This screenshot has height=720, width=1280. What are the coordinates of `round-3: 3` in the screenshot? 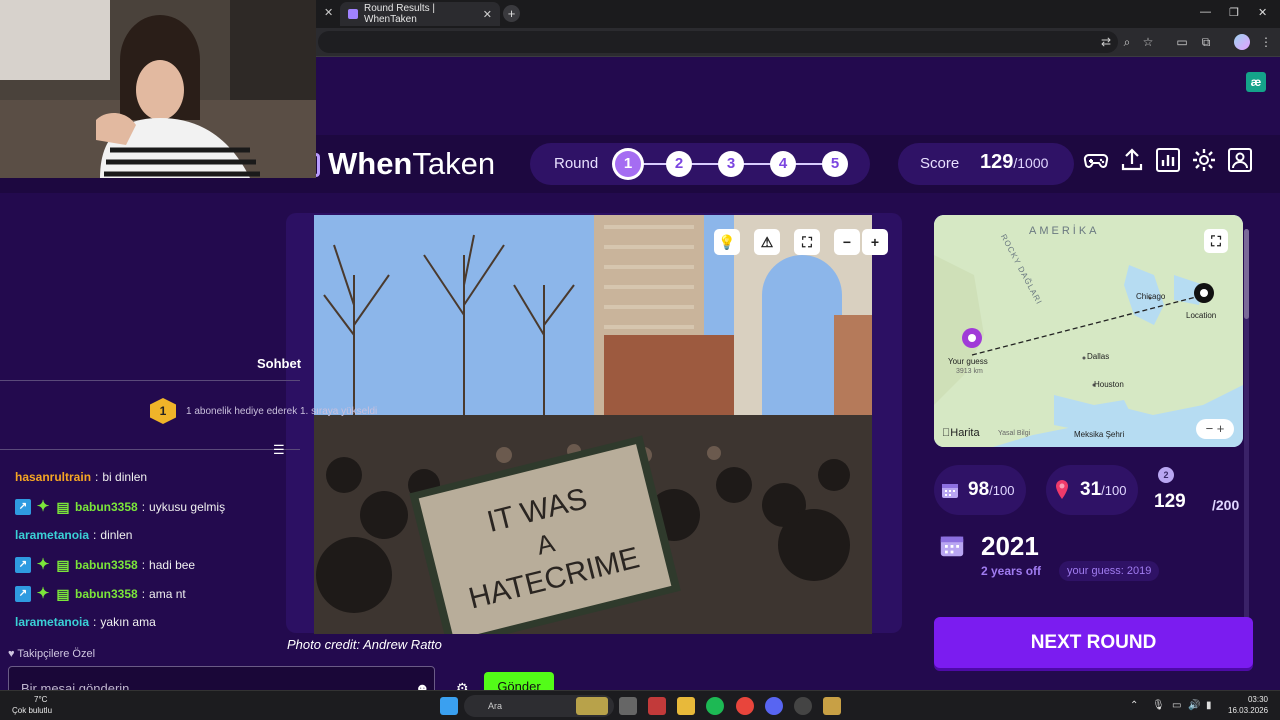 It's located at (731, 164).